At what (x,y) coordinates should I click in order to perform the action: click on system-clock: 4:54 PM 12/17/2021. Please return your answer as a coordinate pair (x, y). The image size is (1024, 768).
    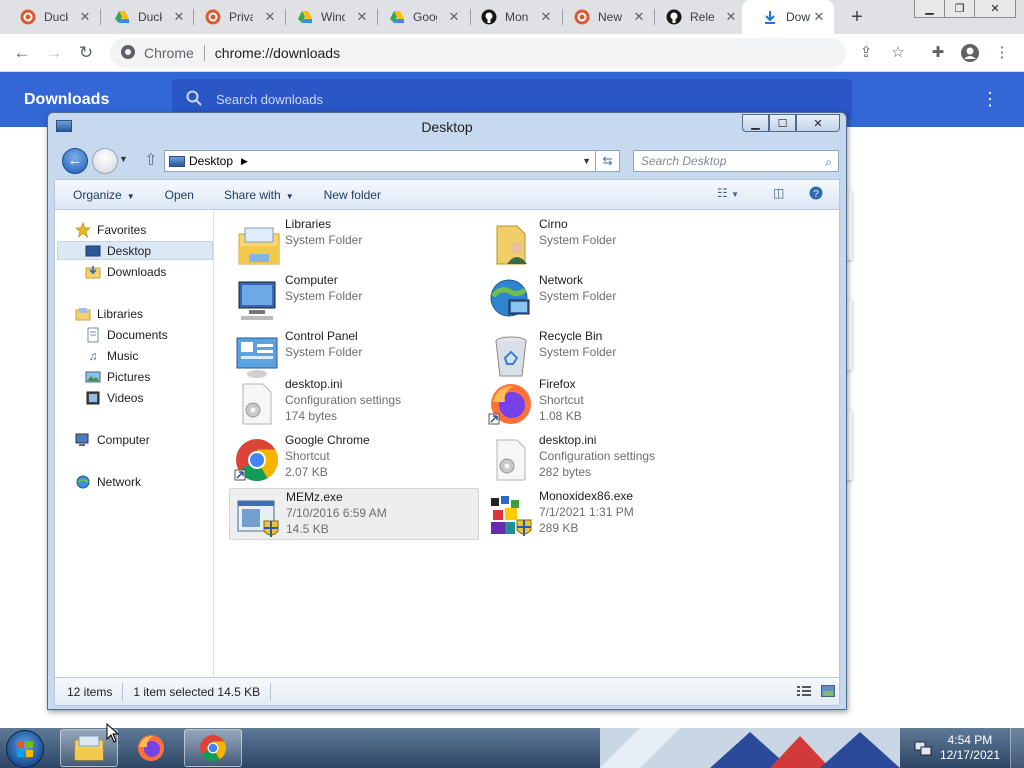
    Looking at the image, I should click on (970, 748).